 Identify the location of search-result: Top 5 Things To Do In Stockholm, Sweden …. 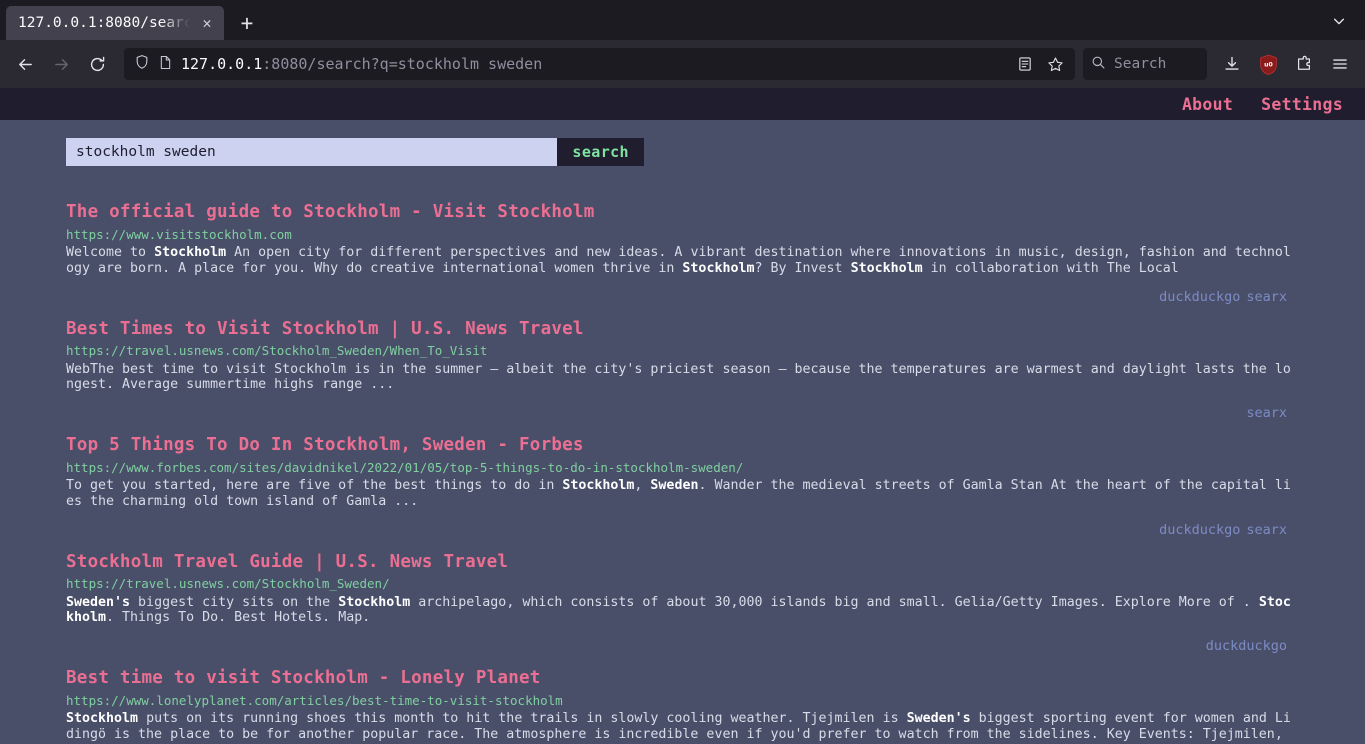
(682, 486).